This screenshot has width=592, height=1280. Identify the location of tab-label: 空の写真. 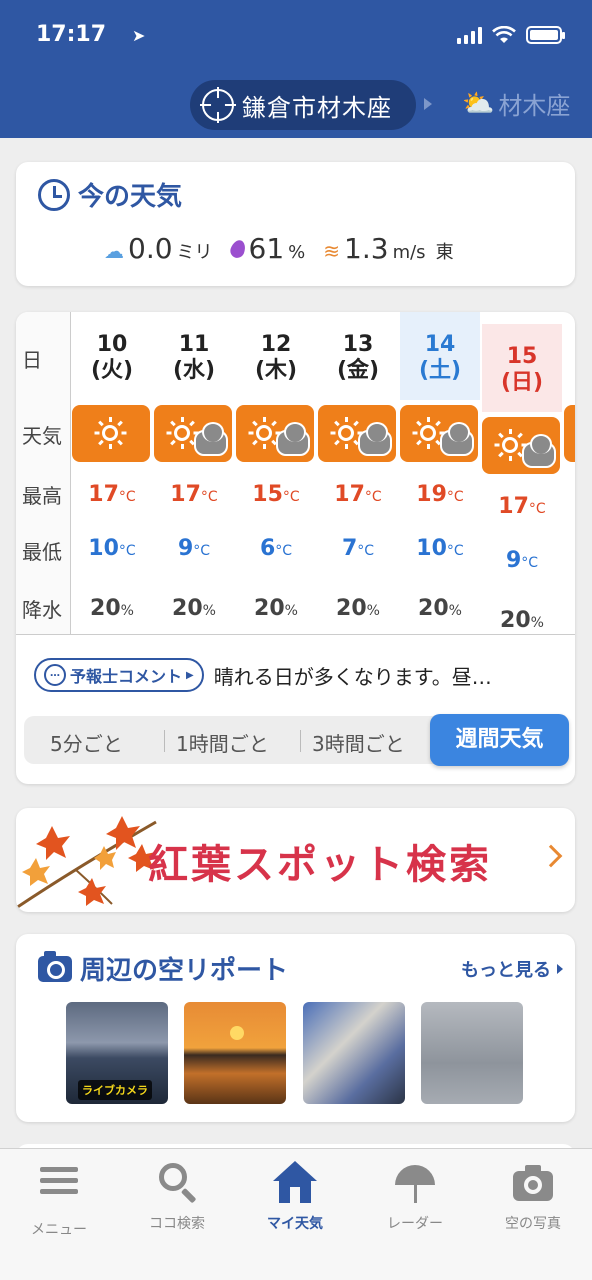
(533, 1224).